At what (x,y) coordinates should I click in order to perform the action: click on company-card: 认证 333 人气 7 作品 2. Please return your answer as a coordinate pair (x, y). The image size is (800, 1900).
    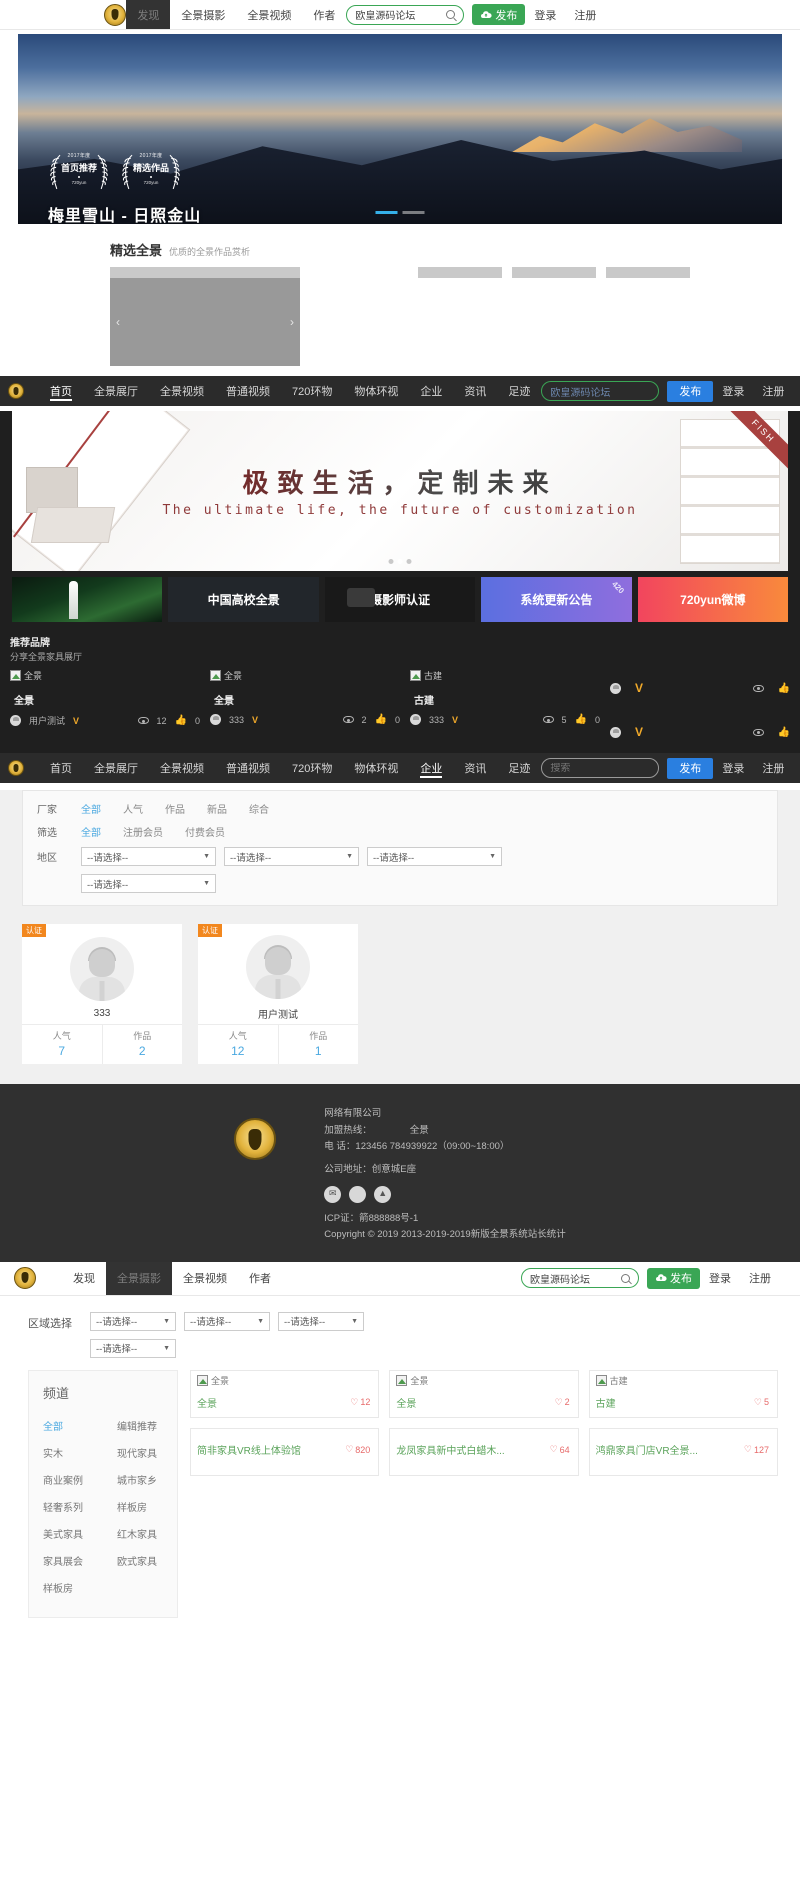
    Looking at the image, I should click on (102, 994).